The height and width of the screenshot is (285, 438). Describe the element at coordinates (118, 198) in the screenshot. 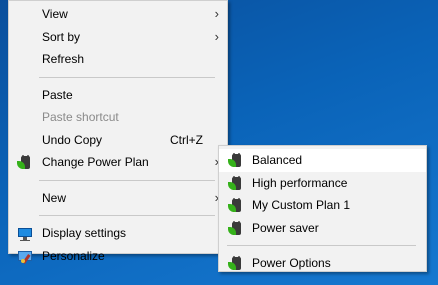

I see `menu-item-new: New ›` at that location.